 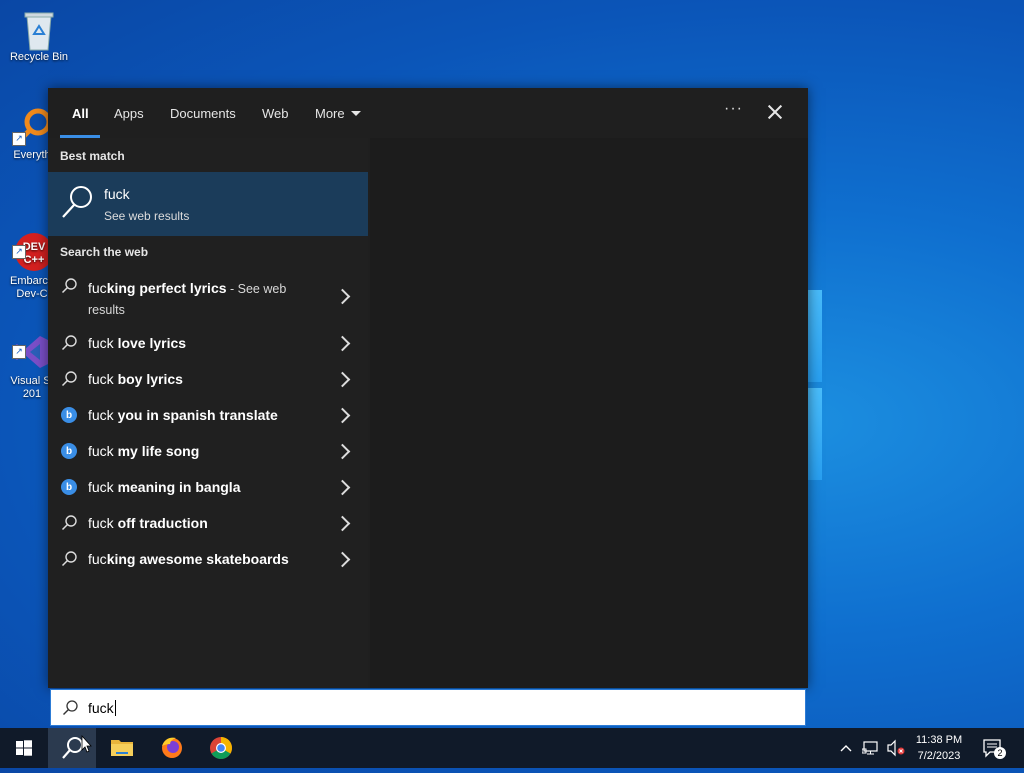 What do you see at coordinates (208, 379) in the screenshot?
I see `web-suggestion-item: fuck boy lyrics` at bounding box center [208, 379].